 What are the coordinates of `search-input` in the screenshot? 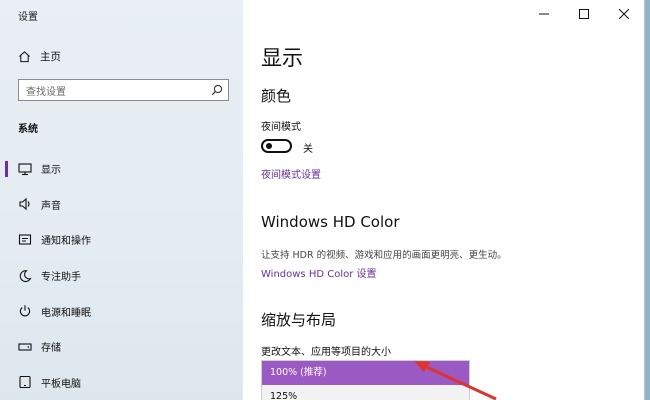 It's located at (115, 92).